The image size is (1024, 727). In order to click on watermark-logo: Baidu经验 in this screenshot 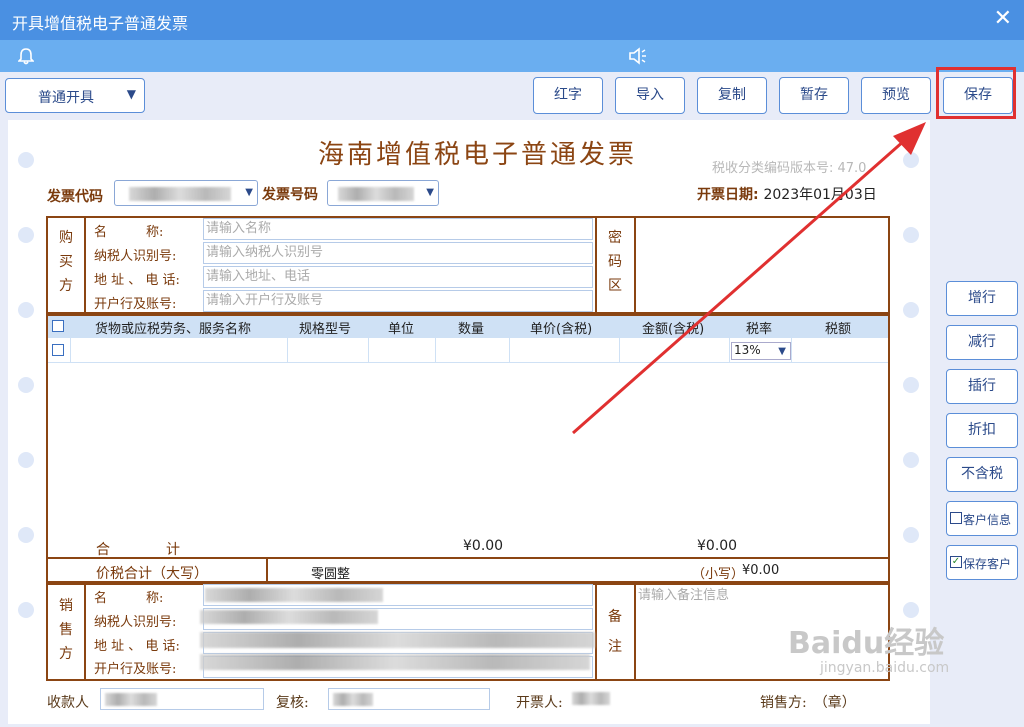, I will do `click(866, 643)`.